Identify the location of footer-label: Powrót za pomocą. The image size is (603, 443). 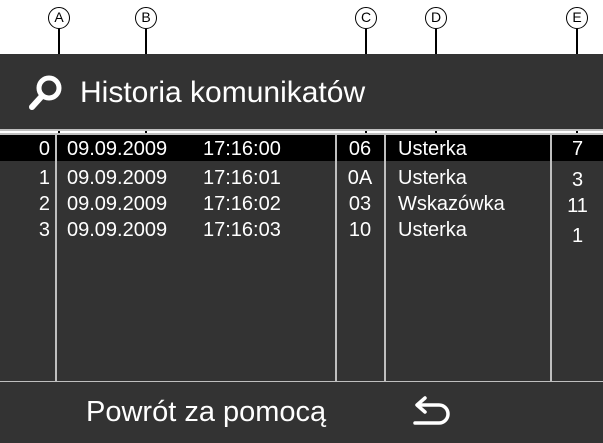
(206, 412).